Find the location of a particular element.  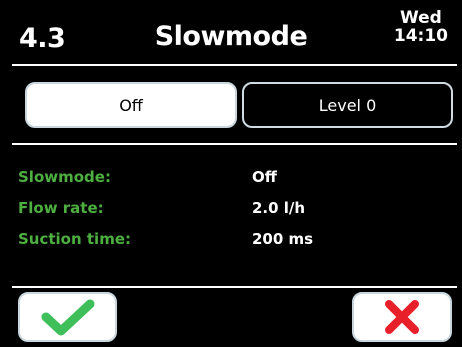

info-row-flow-rate: Flow rate: 2.0 l/h is located at coordinates (228, 210).